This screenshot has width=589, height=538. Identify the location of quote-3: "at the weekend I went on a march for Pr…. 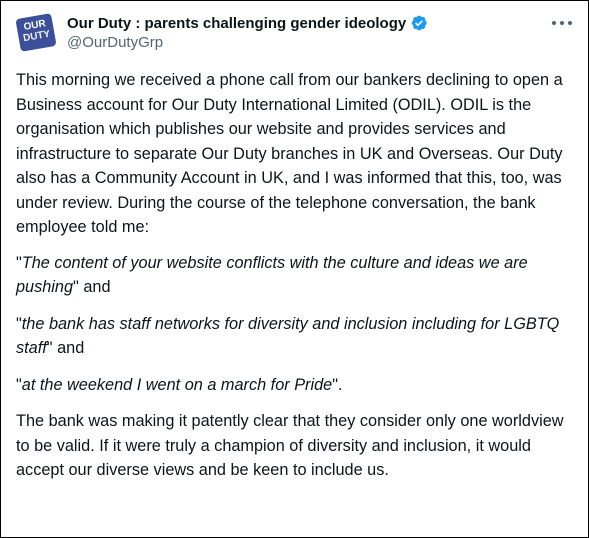
(296, 385).